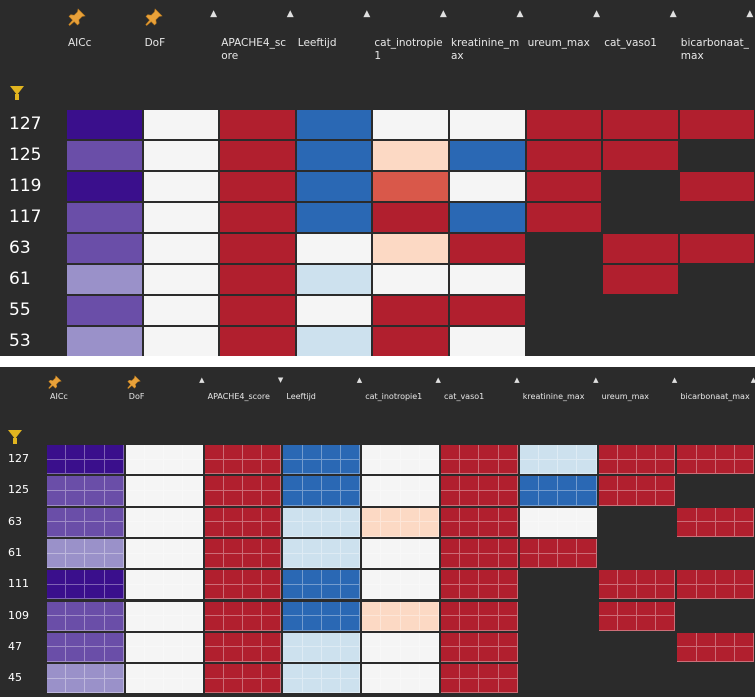  What do you see at coordinates (26, 677) in the screenshot?
I see `row-label: 45` at bounding box center [26, 677].